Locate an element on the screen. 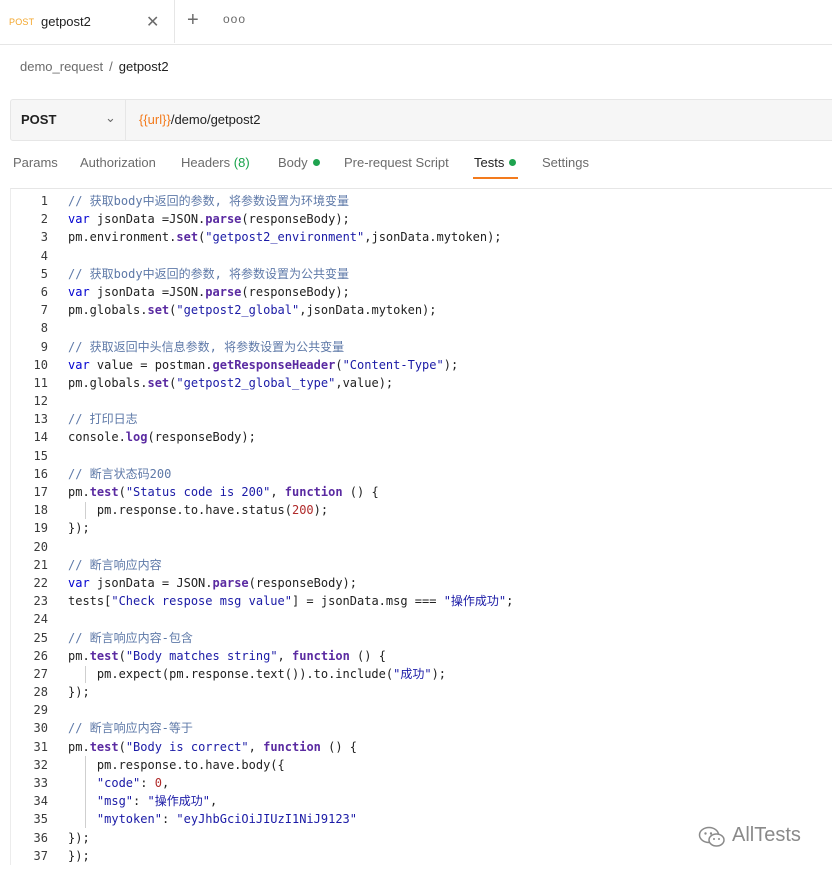  line-text: pm.response.to.have.body({ is located at coordinates (176, 764).